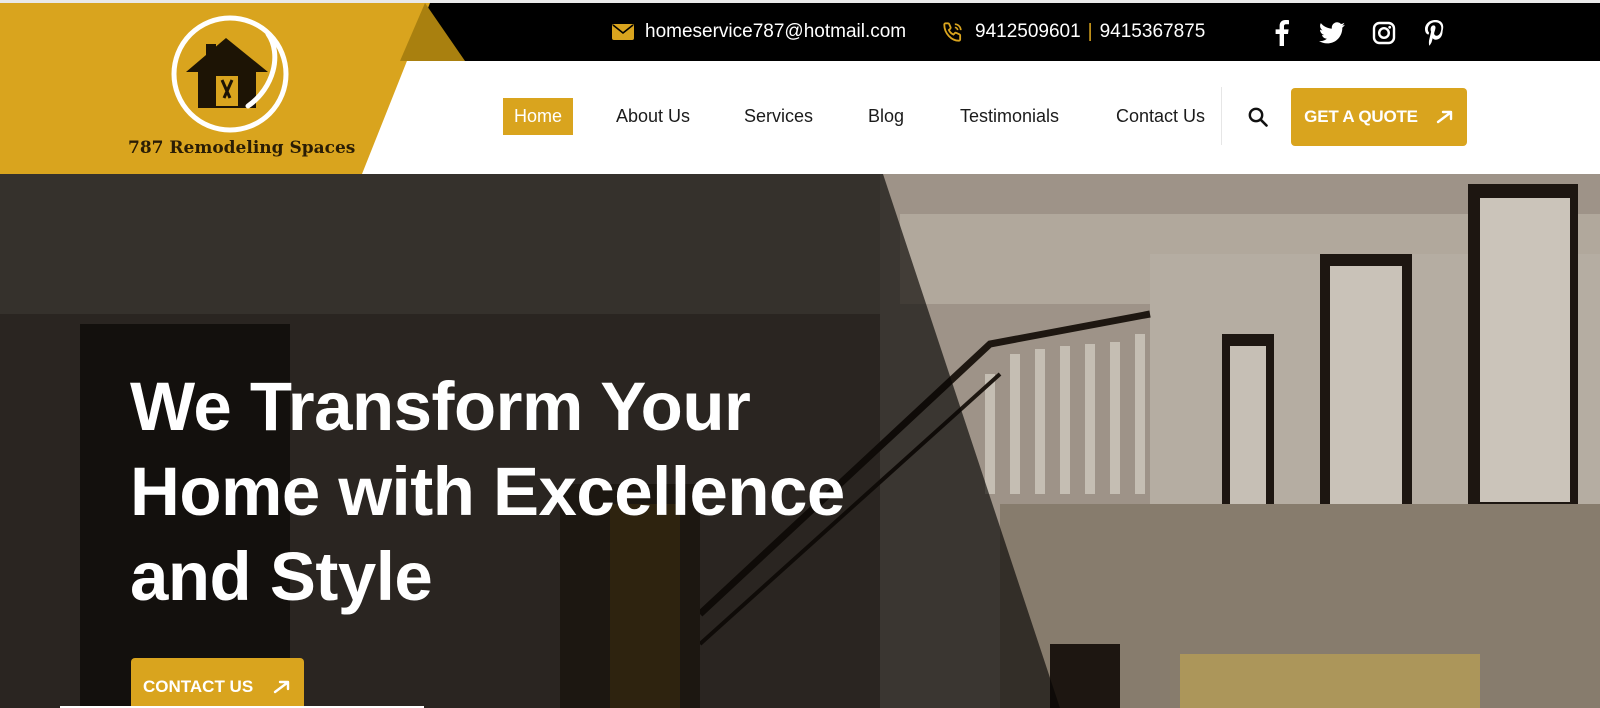 The image size is (1600, 708). Describe the element at coordinates (1282, 33) in the screenshot. I see `facebook-icon` at that location.